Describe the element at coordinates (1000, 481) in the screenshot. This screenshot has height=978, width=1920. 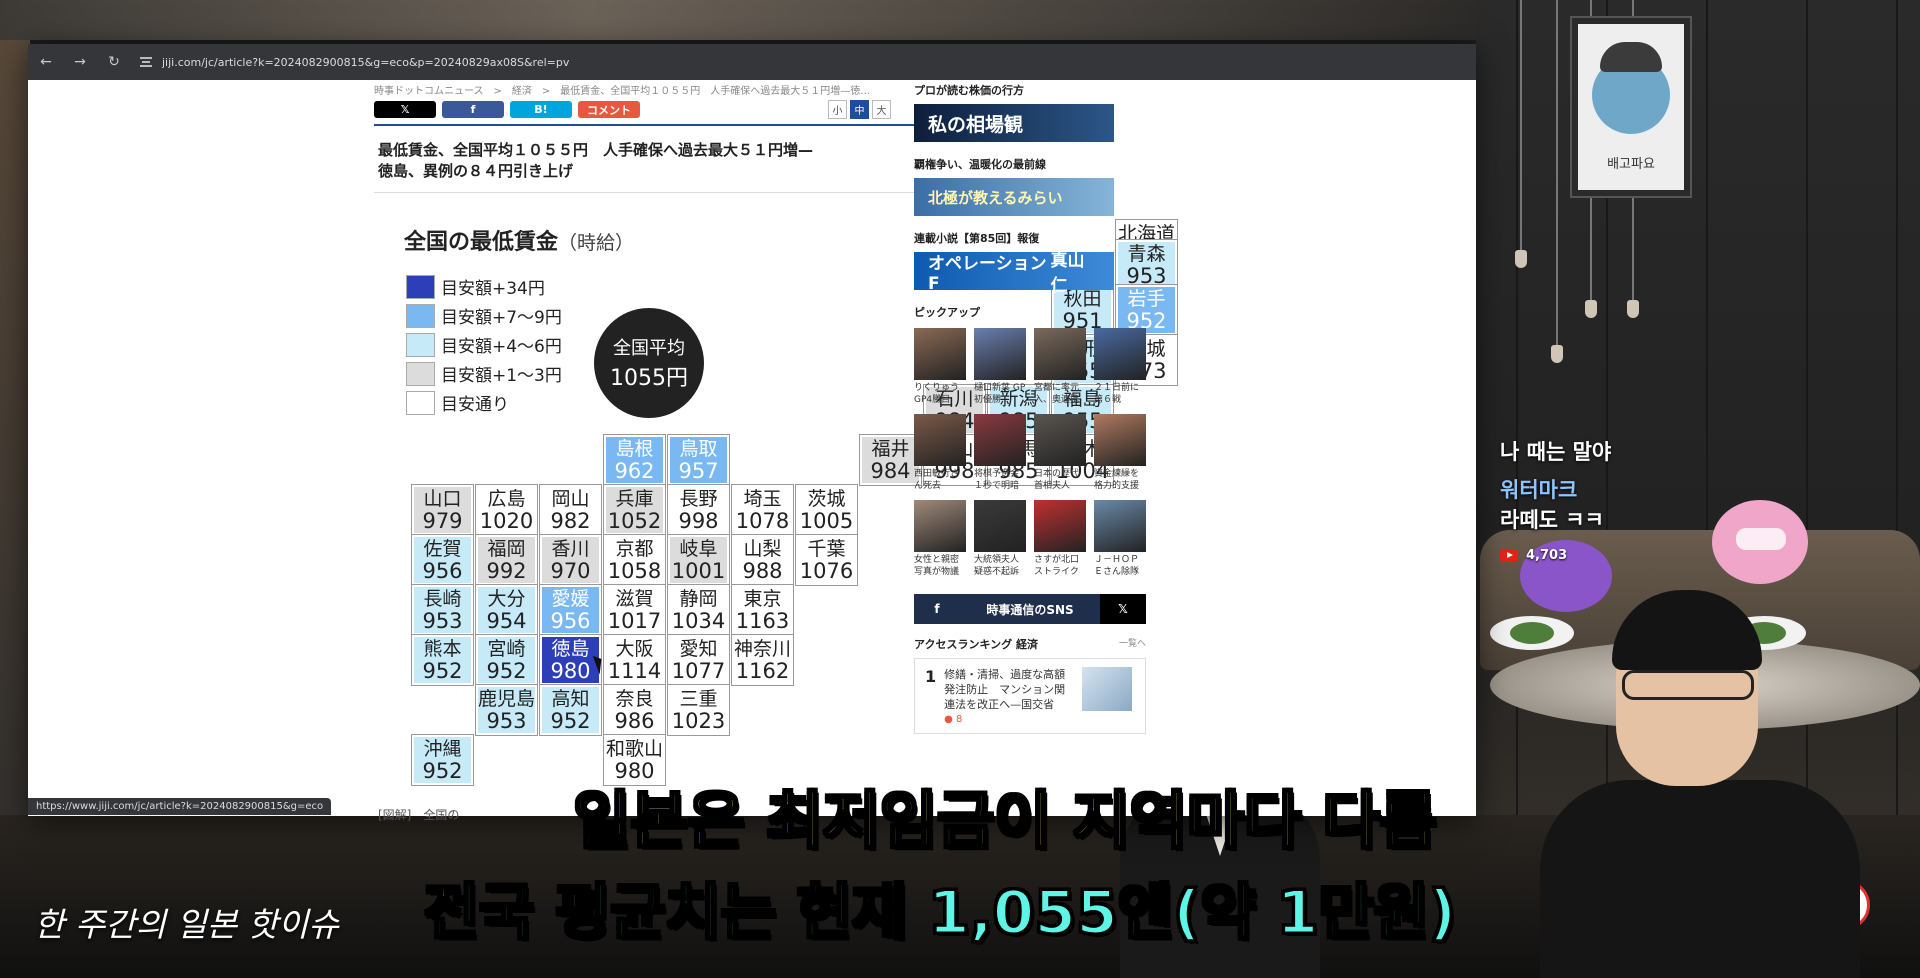
I see `pickup-caption: 将棋予選会 １秒で明暗` at that location.